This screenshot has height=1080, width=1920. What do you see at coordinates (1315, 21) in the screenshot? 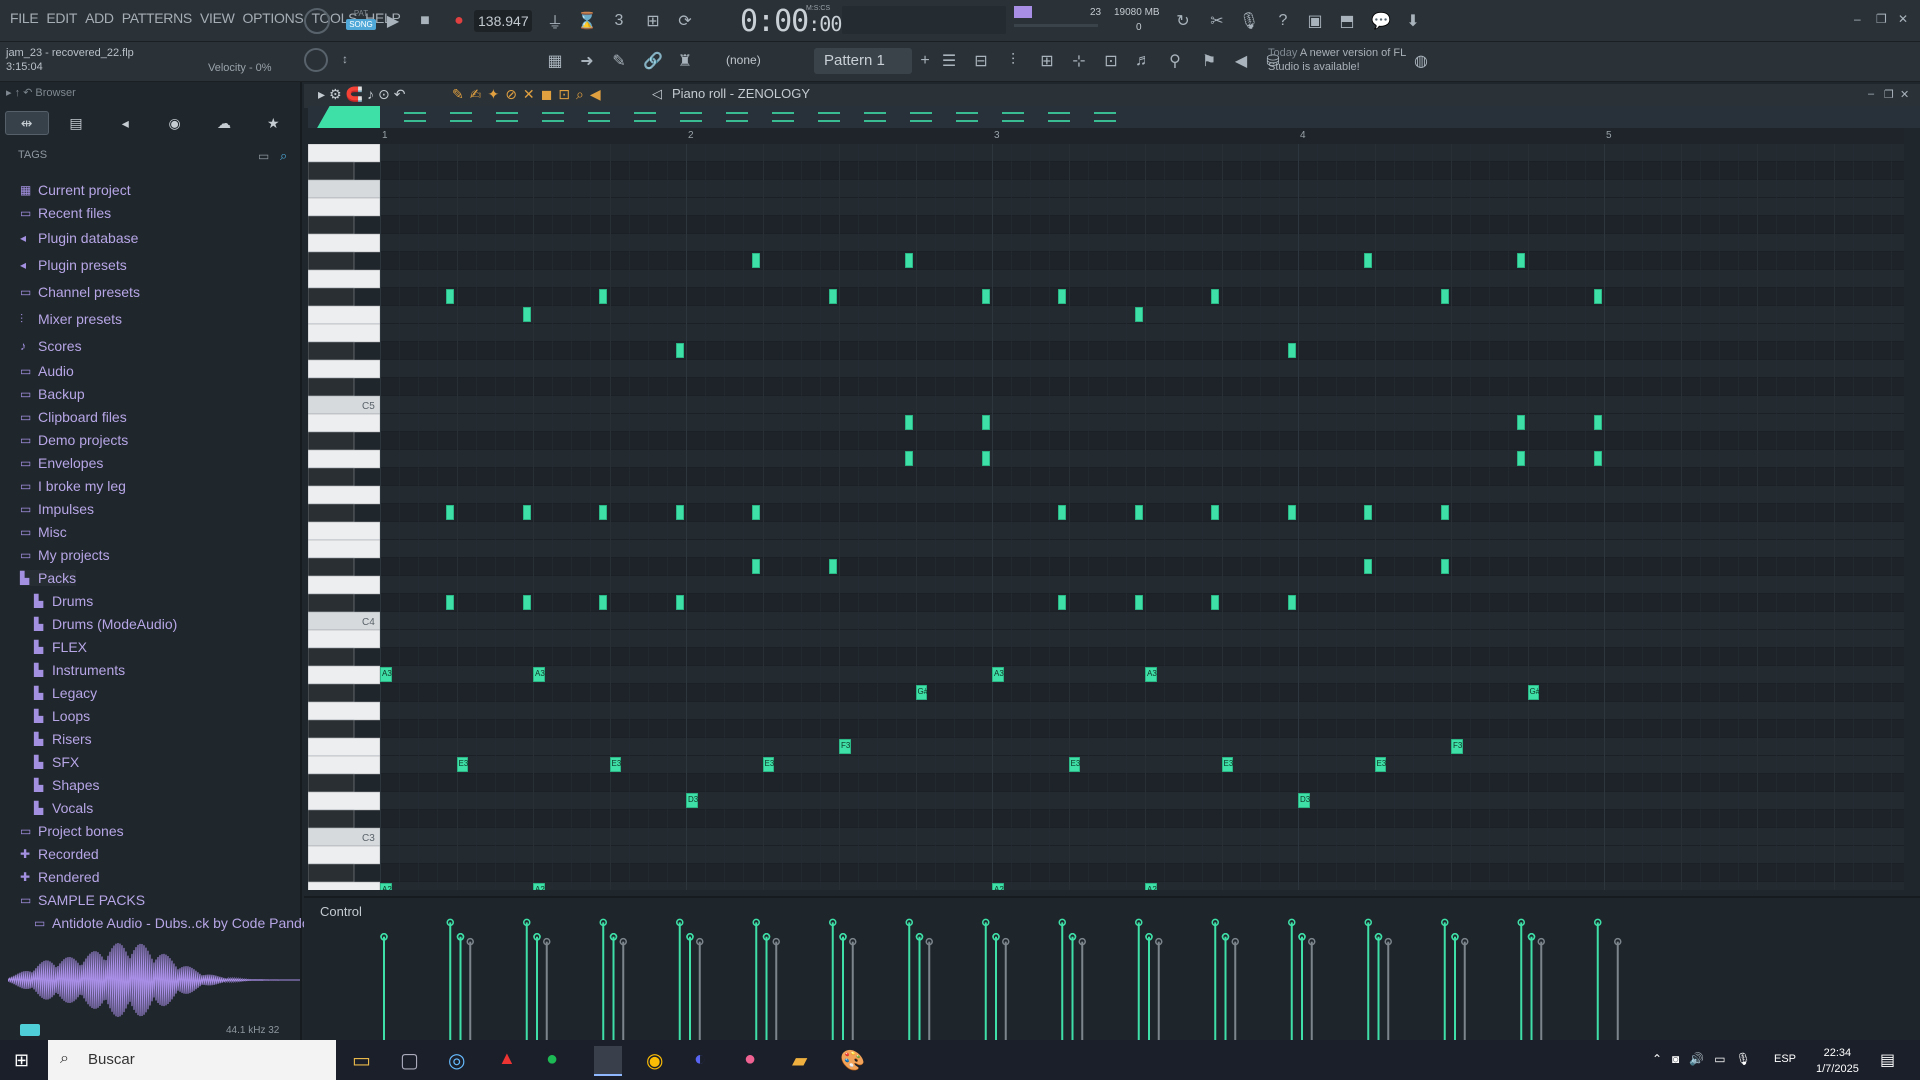
I see `save-icon: ▣` at bounding box center [1315, 21].